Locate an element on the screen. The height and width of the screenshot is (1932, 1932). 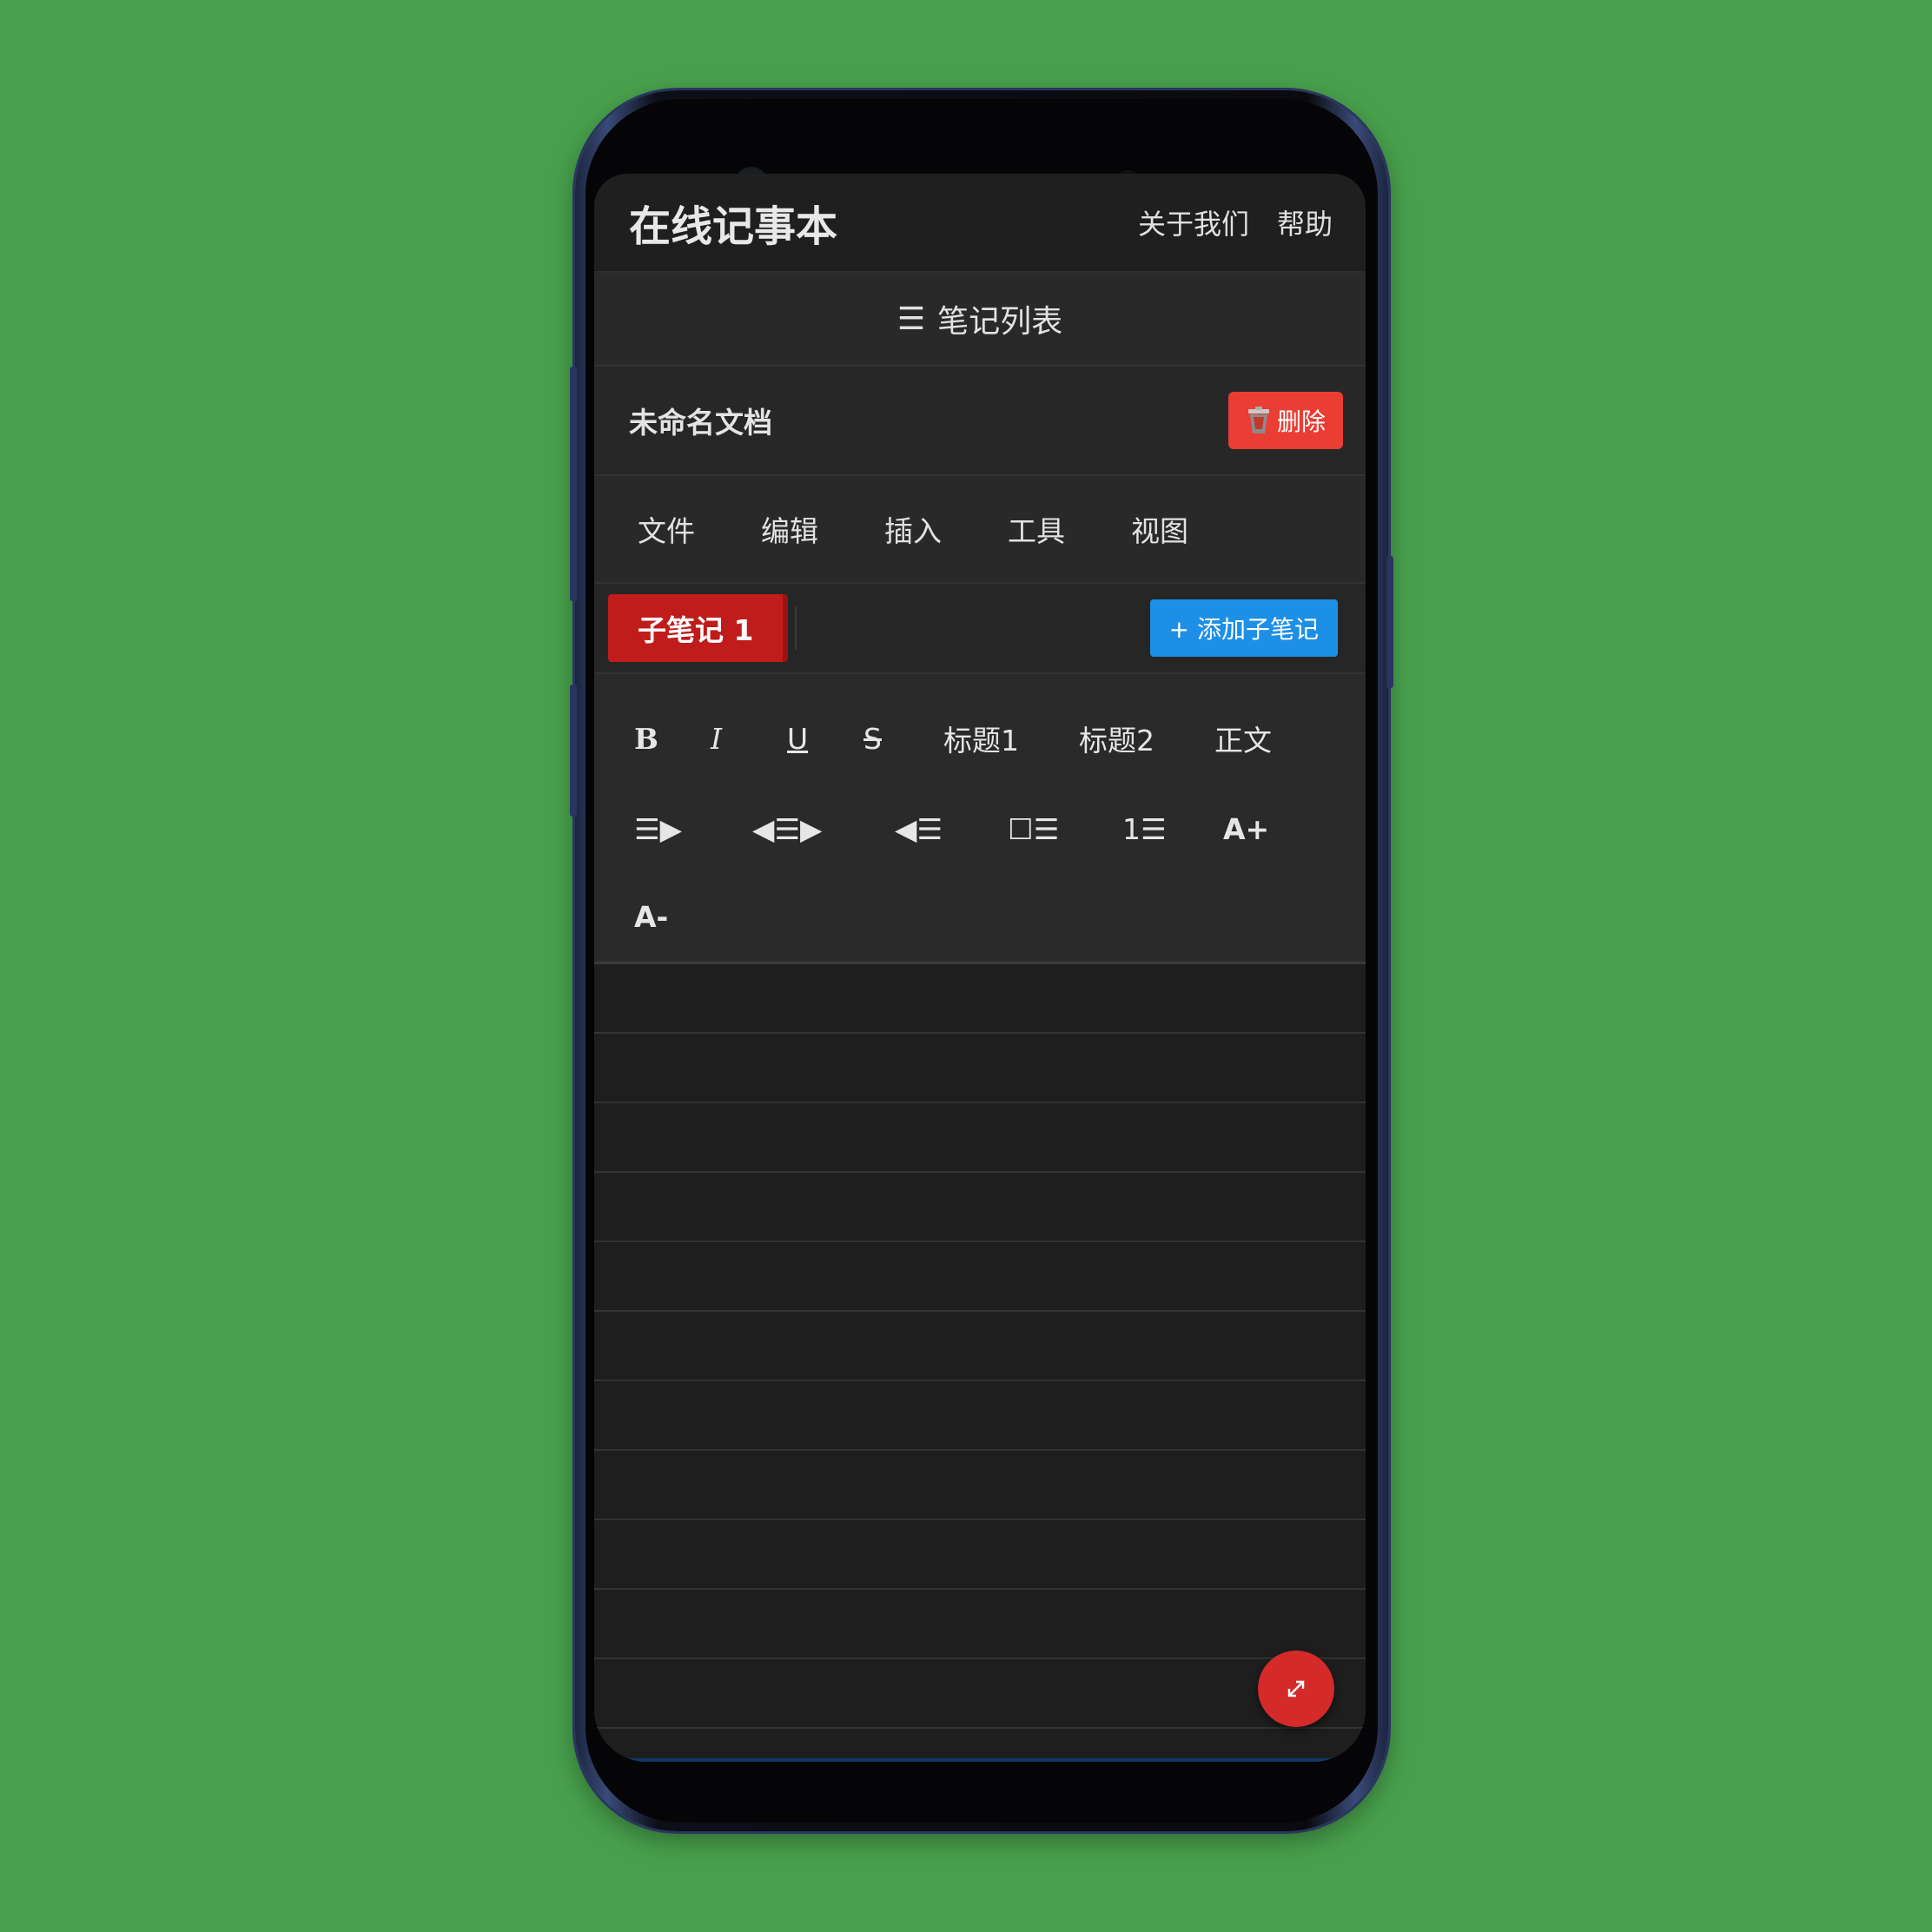
delete-button: 删除 is located at coordinates (1285, 421).